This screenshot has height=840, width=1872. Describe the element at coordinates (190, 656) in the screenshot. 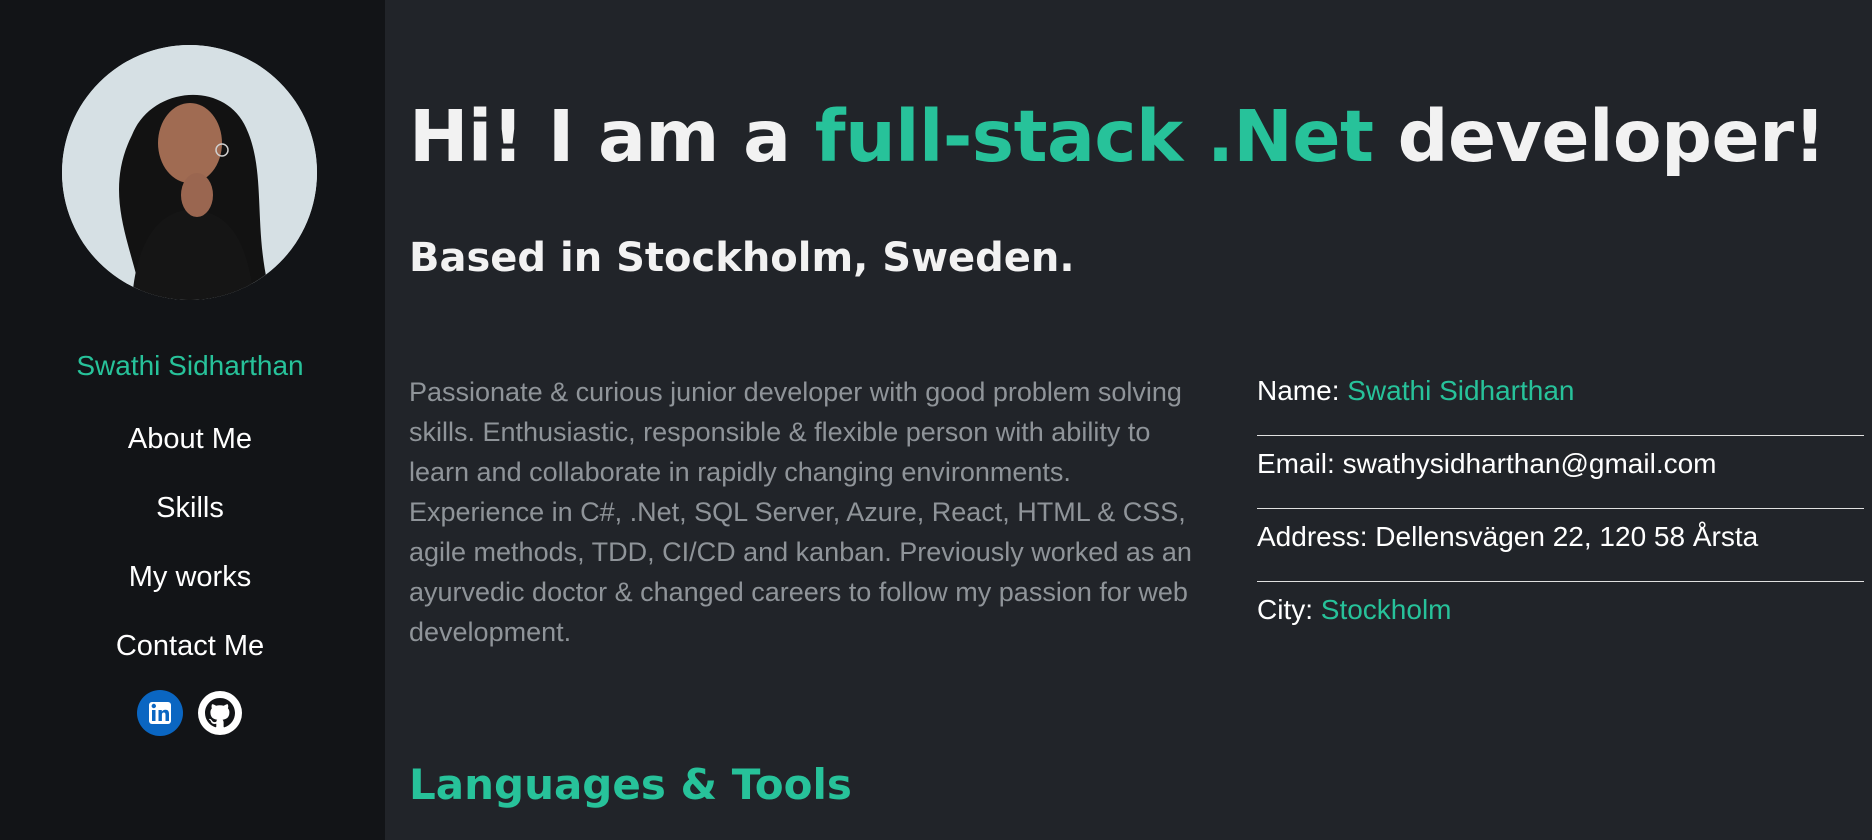

I see `nav-link-contact-me: Contact Me` at that location.